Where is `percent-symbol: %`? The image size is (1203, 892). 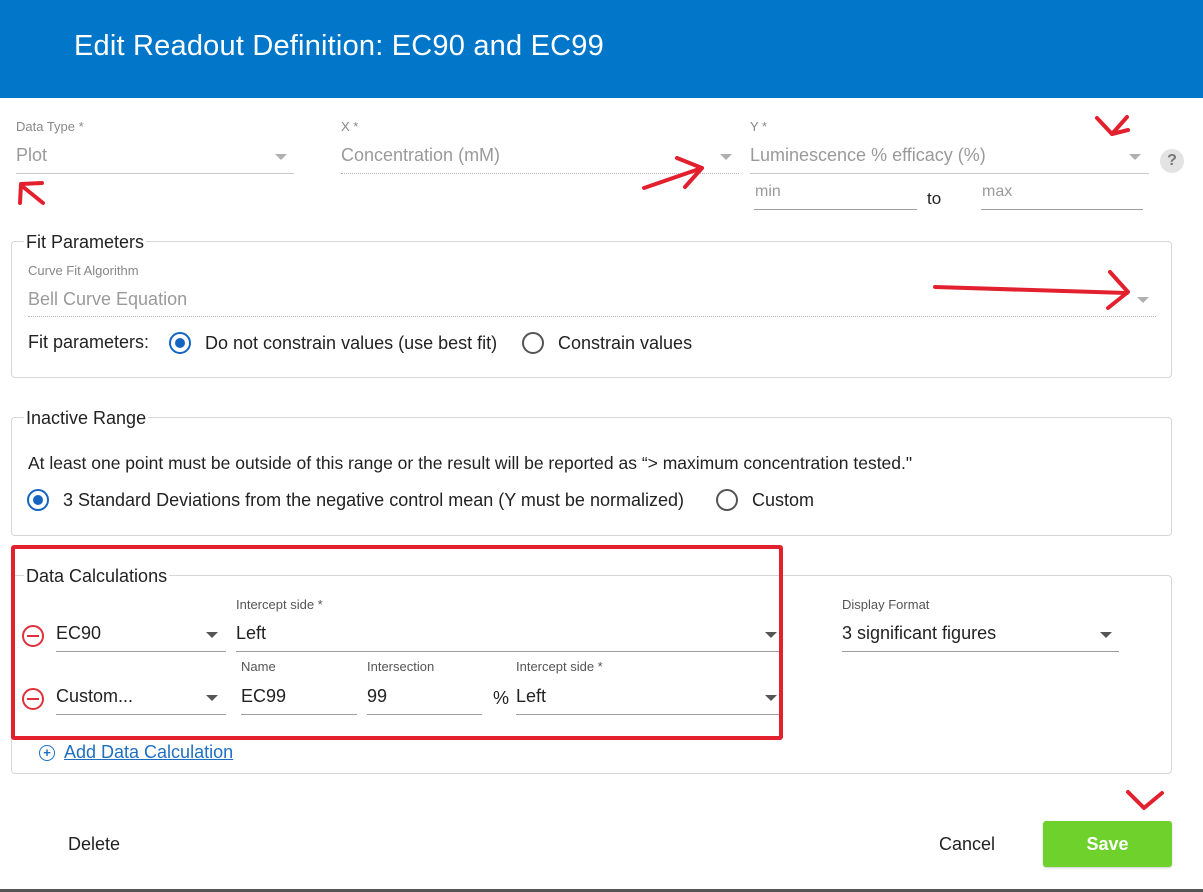 percent-symbol: % is located at coordinates (501, 698).